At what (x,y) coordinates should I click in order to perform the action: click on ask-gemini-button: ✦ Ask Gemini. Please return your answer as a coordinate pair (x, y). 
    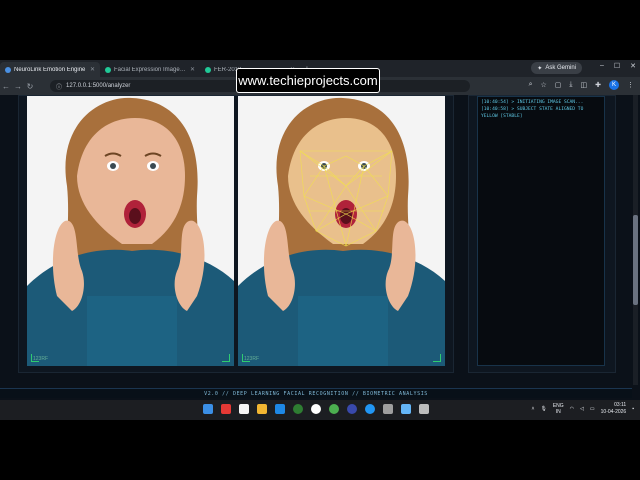
    Looking at the image, I should click on (556, 68).